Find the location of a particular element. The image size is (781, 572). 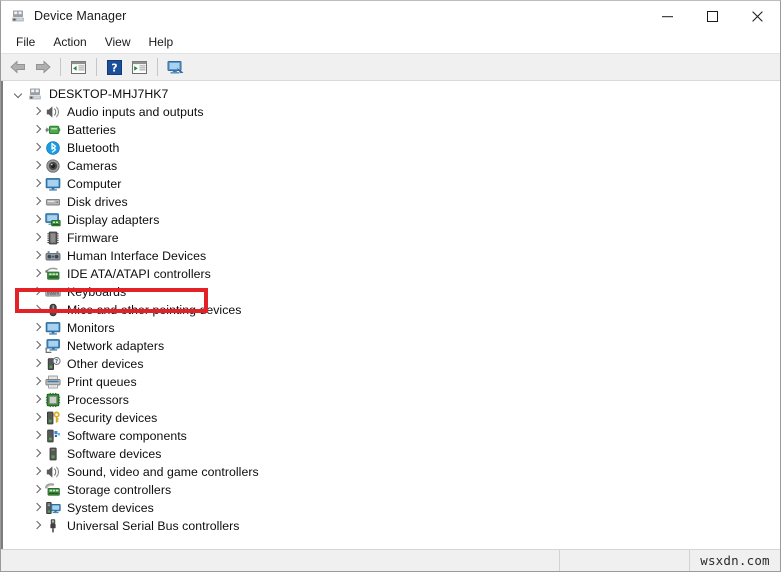

computer-root-icon is located at coordinates (35, 94).